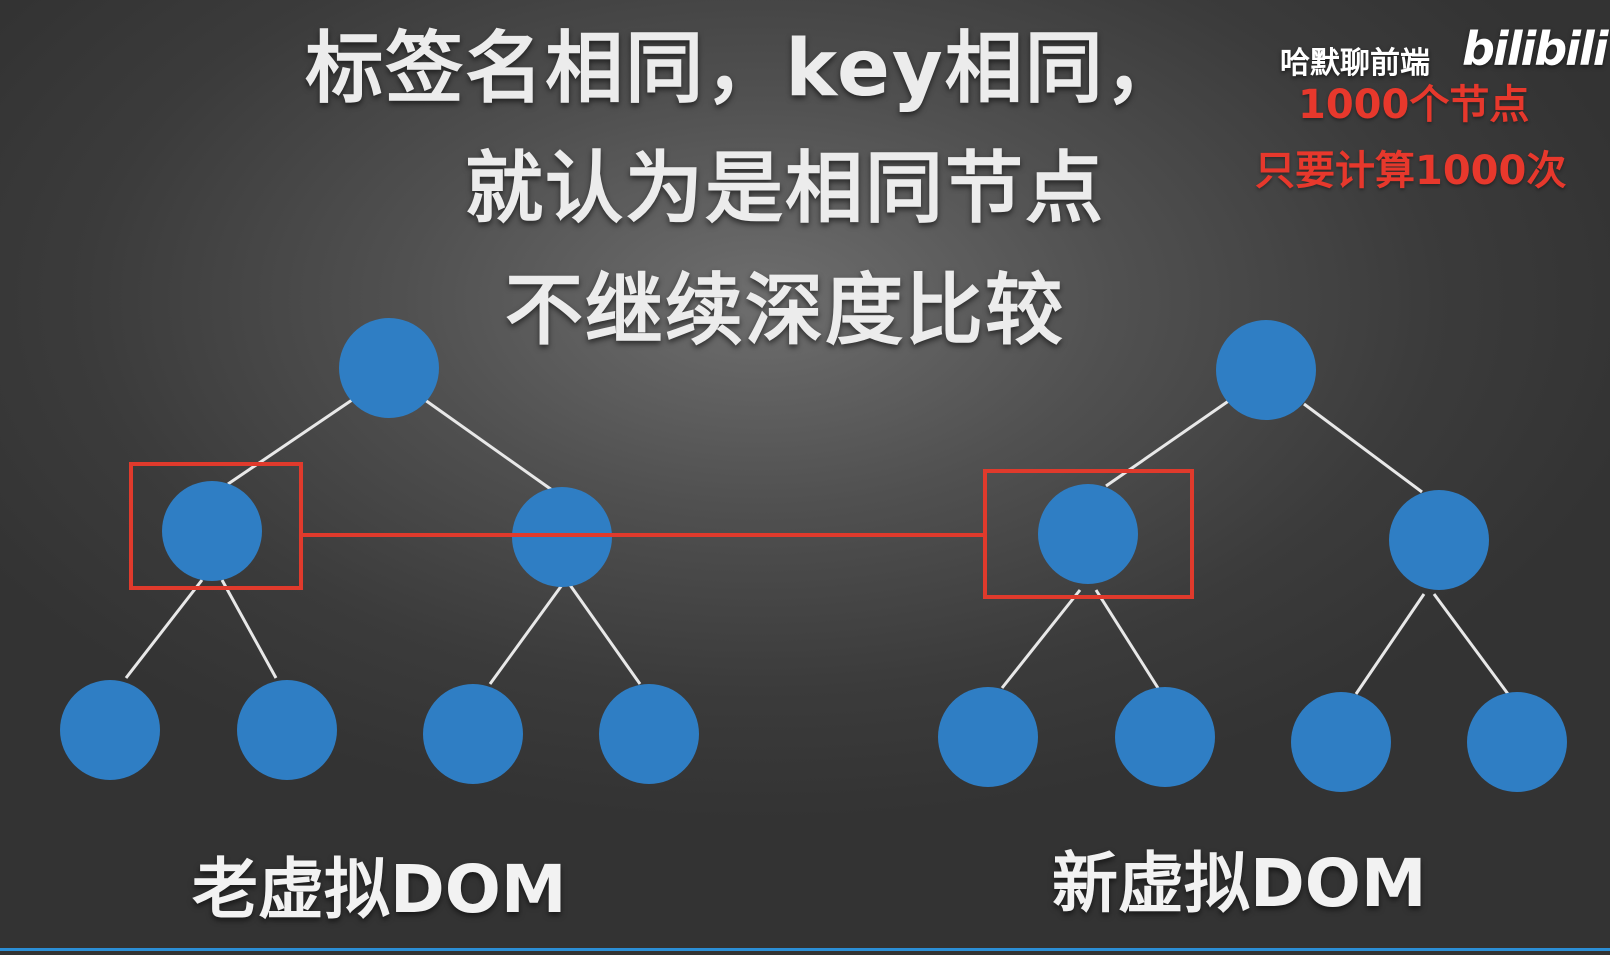 The height and width of the screenshot is (955, 1610). What do you see at coordinates (1390, 644) in the screenshot?
I see `new-edge-right-rl` at bounding box center [1390, 644].